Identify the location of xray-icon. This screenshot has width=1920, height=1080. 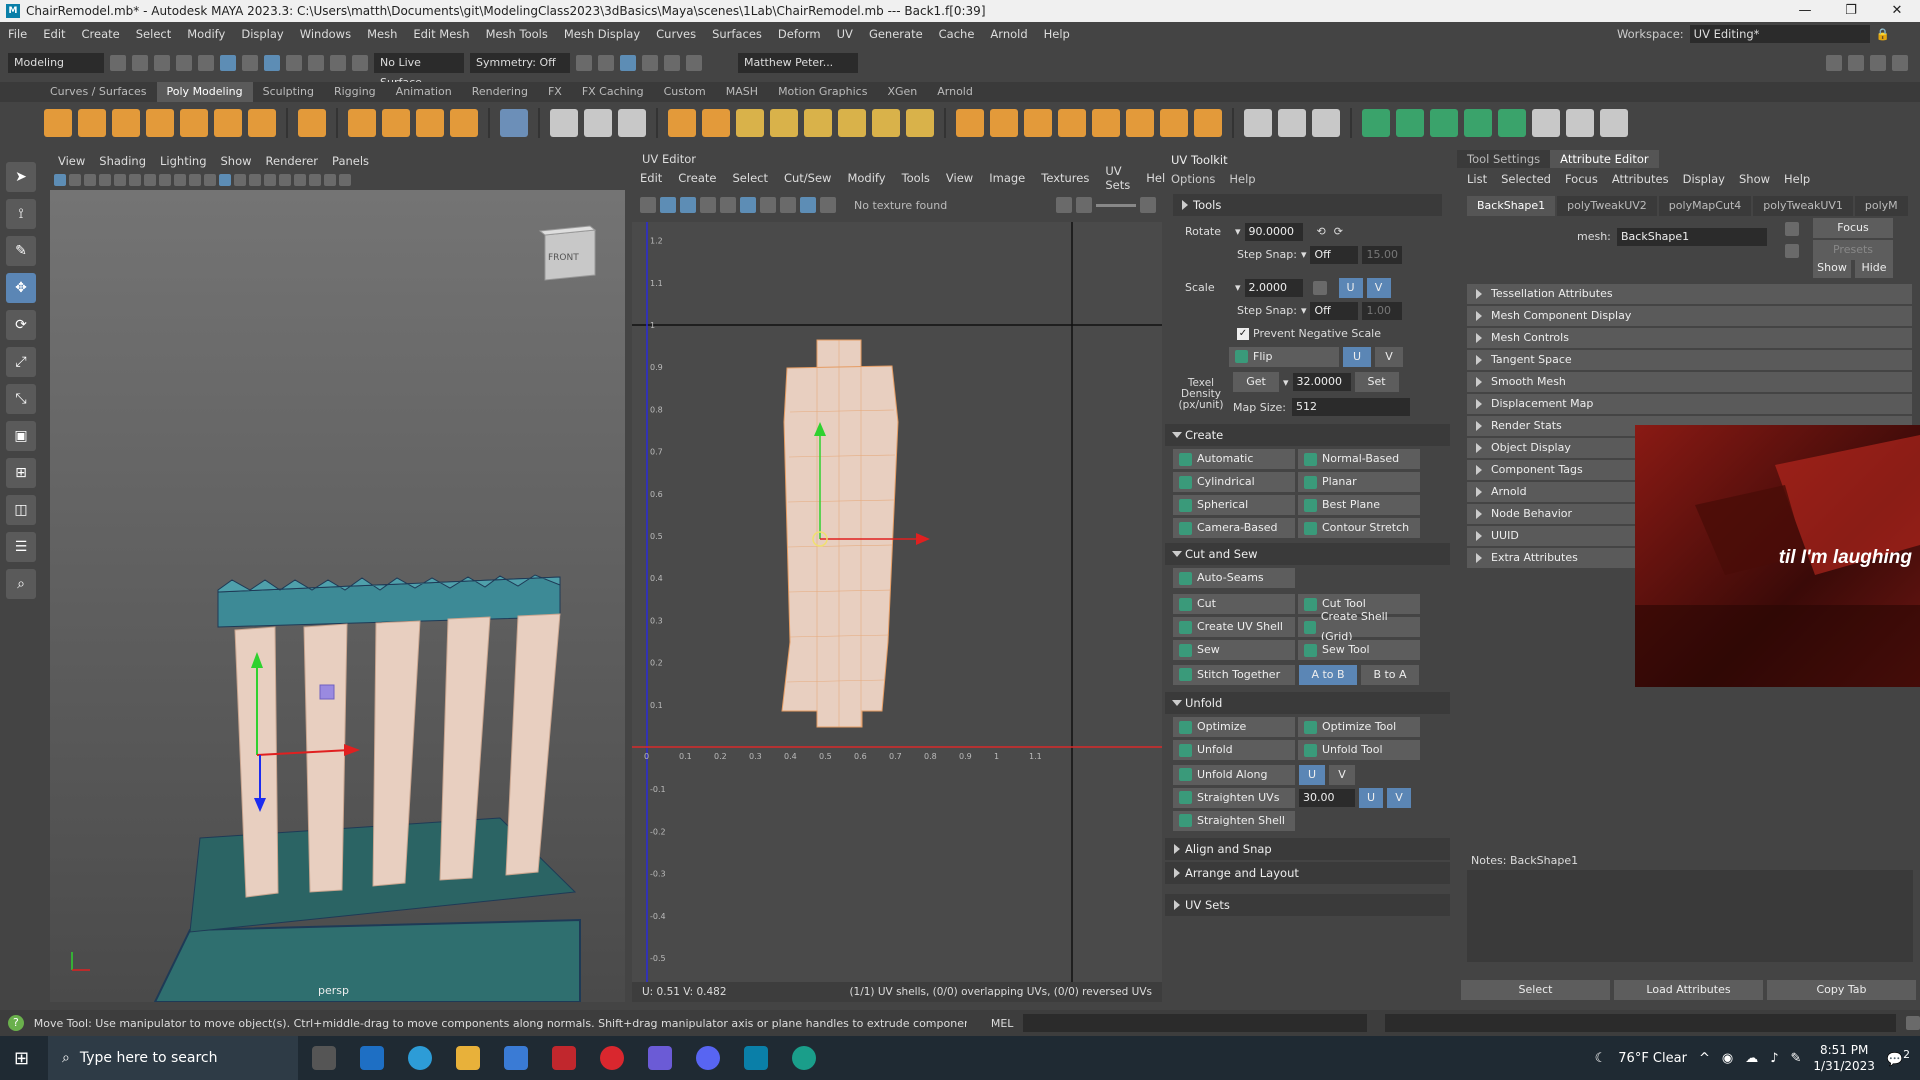
(345, 180).